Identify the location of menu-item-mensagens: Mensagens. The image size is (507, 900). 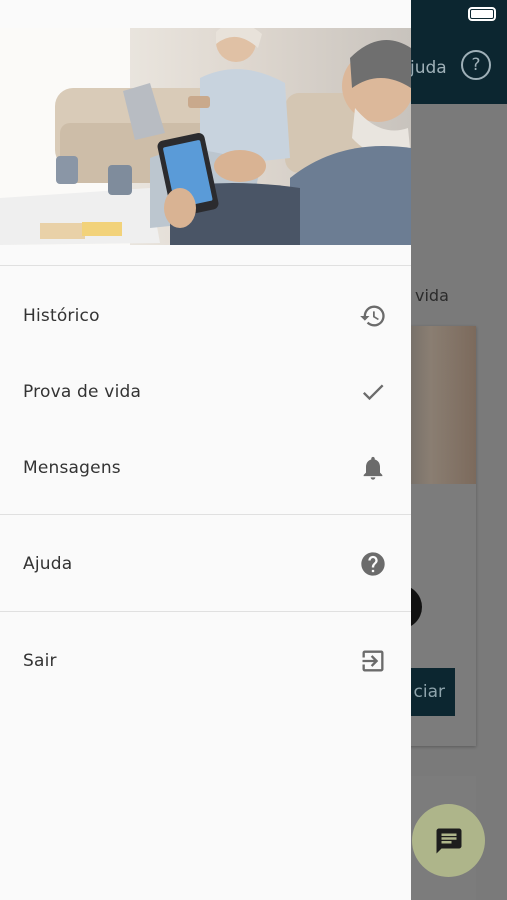
(205, 468).